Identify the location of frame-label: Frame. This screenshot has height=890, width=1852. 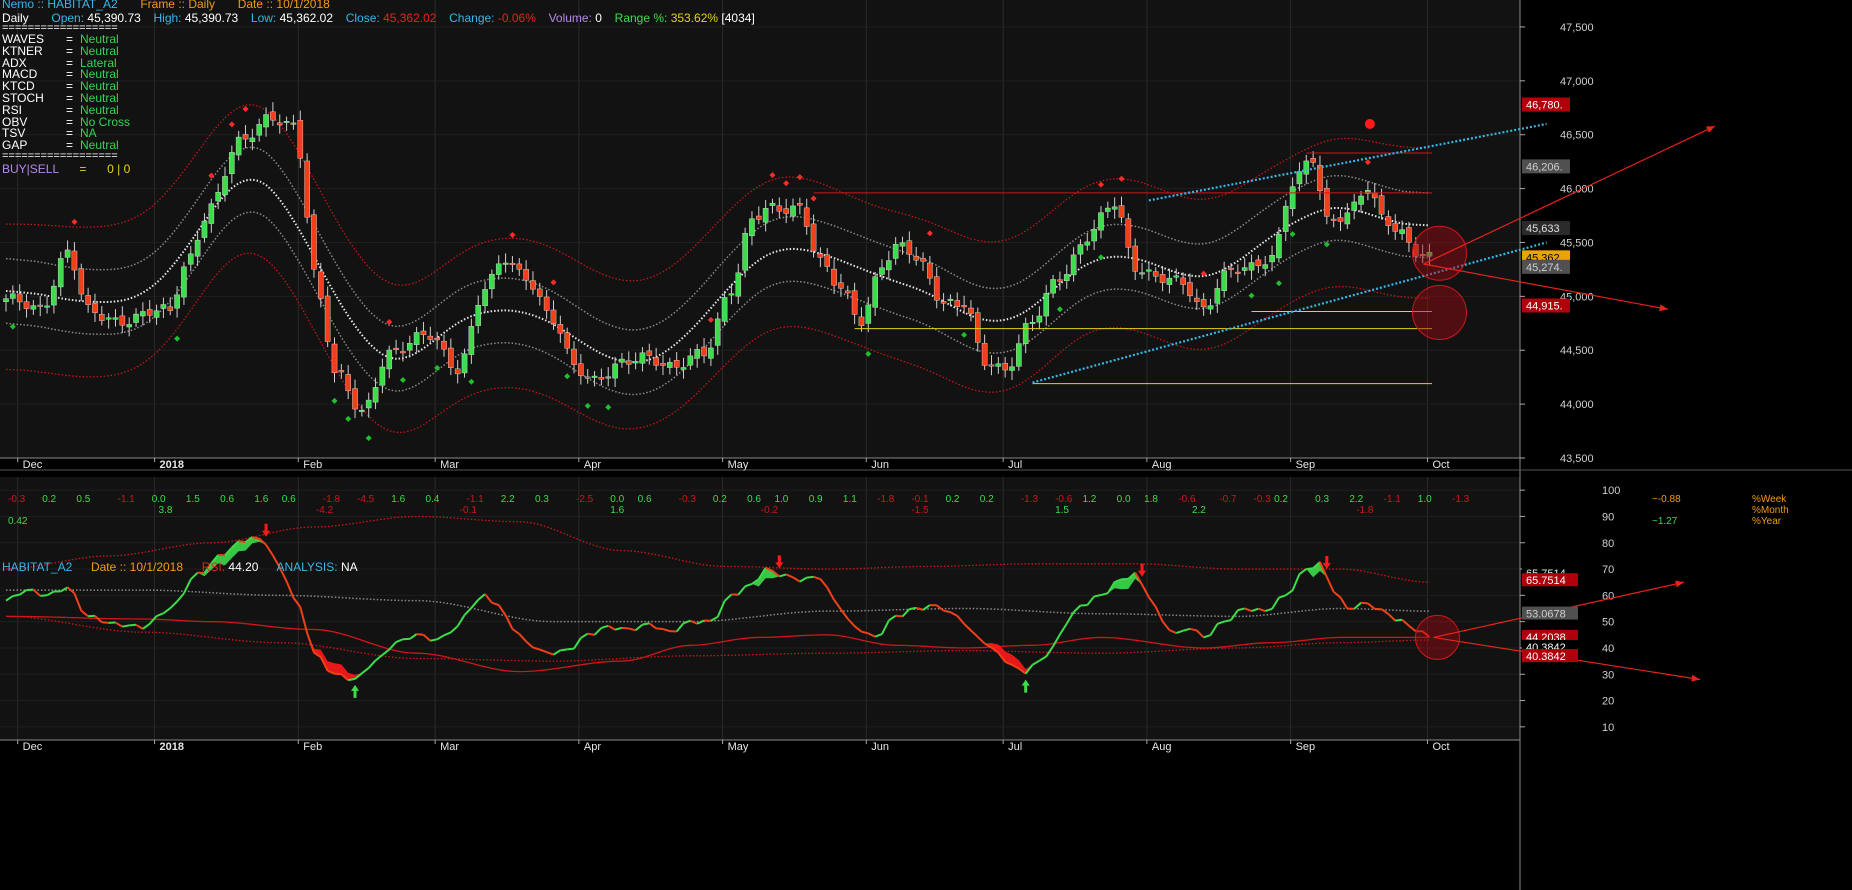
(157, 5).